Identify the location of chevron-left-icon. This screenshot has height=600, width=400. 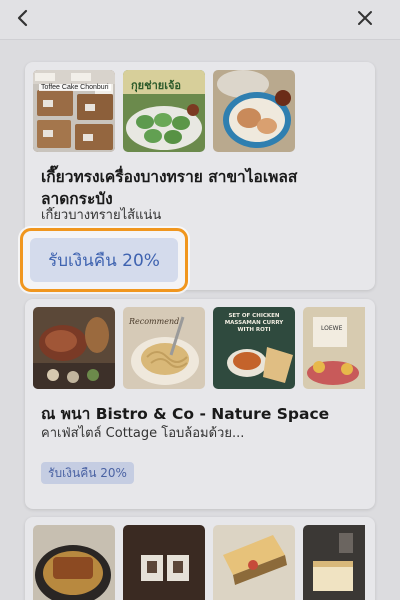
(22, 18).